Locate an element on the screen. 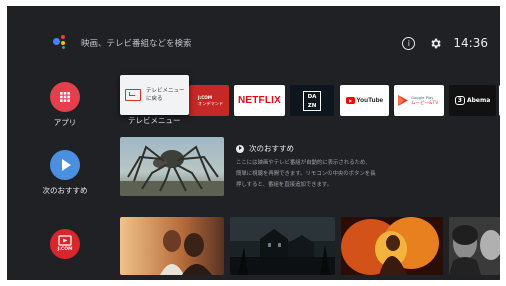 The image size is (506, 286). grid-icon is located at coordinates (65, 97).